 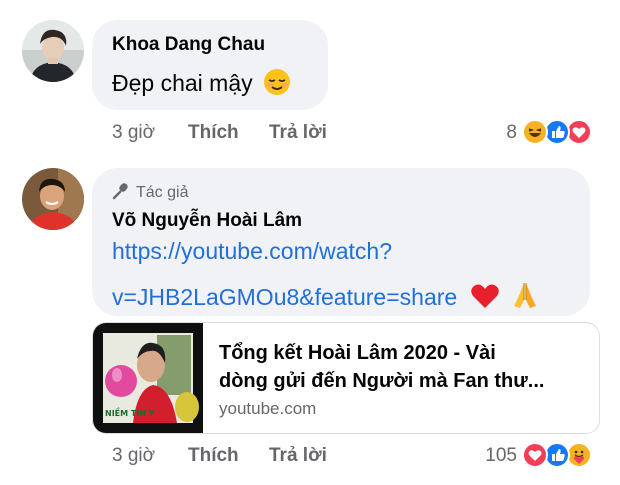 What do you see at coordinates (501, 455) in the screenshot?
I see `reaction-count: 105` at bounding box center [501, 455].